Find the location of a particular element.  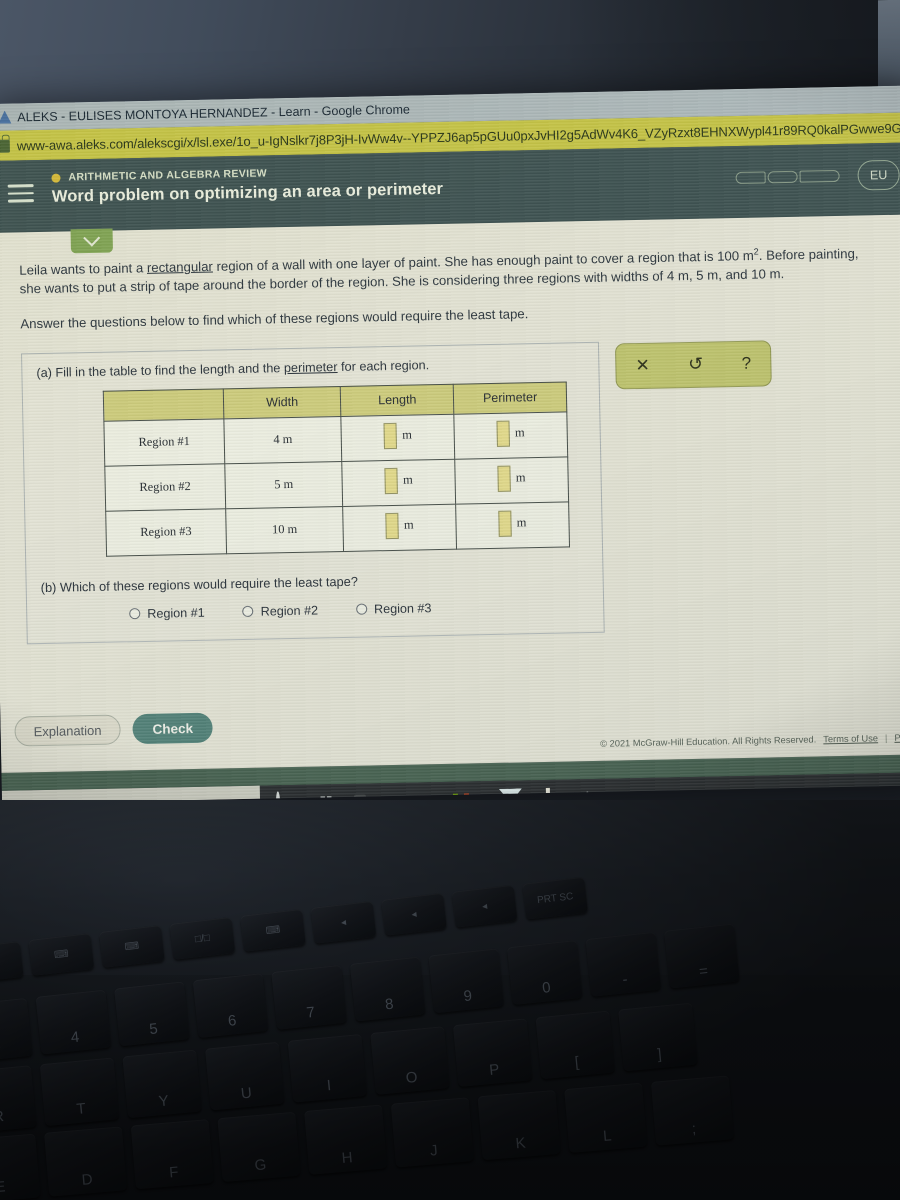

avatar: EU is located at coordinates (878, 175).